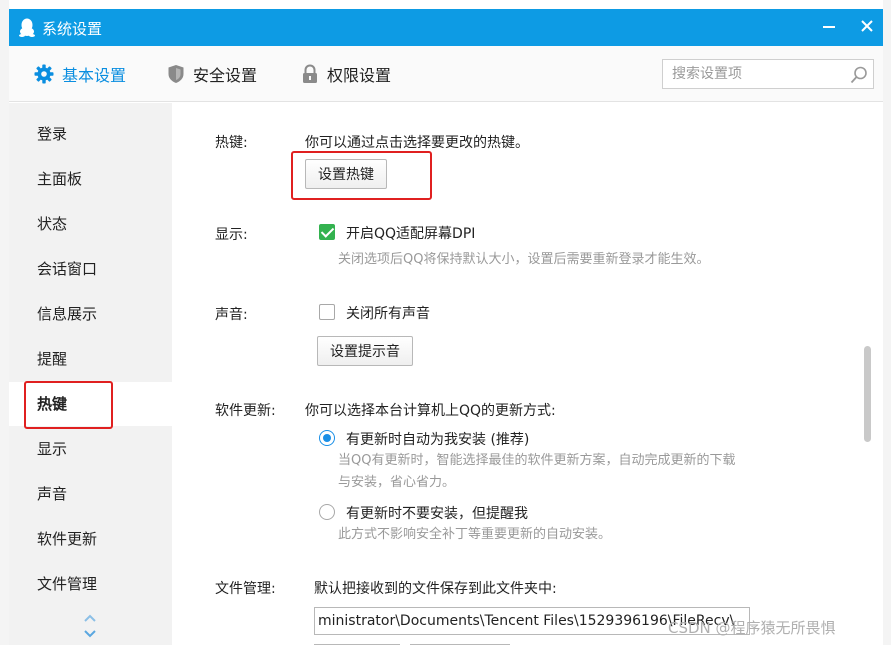 The height and width of the screenshot is (645, 891). Describe the element at coordinates (90, 584) in the screenshot. I see `sidebar-item-file-management: 文件管理` at that location.